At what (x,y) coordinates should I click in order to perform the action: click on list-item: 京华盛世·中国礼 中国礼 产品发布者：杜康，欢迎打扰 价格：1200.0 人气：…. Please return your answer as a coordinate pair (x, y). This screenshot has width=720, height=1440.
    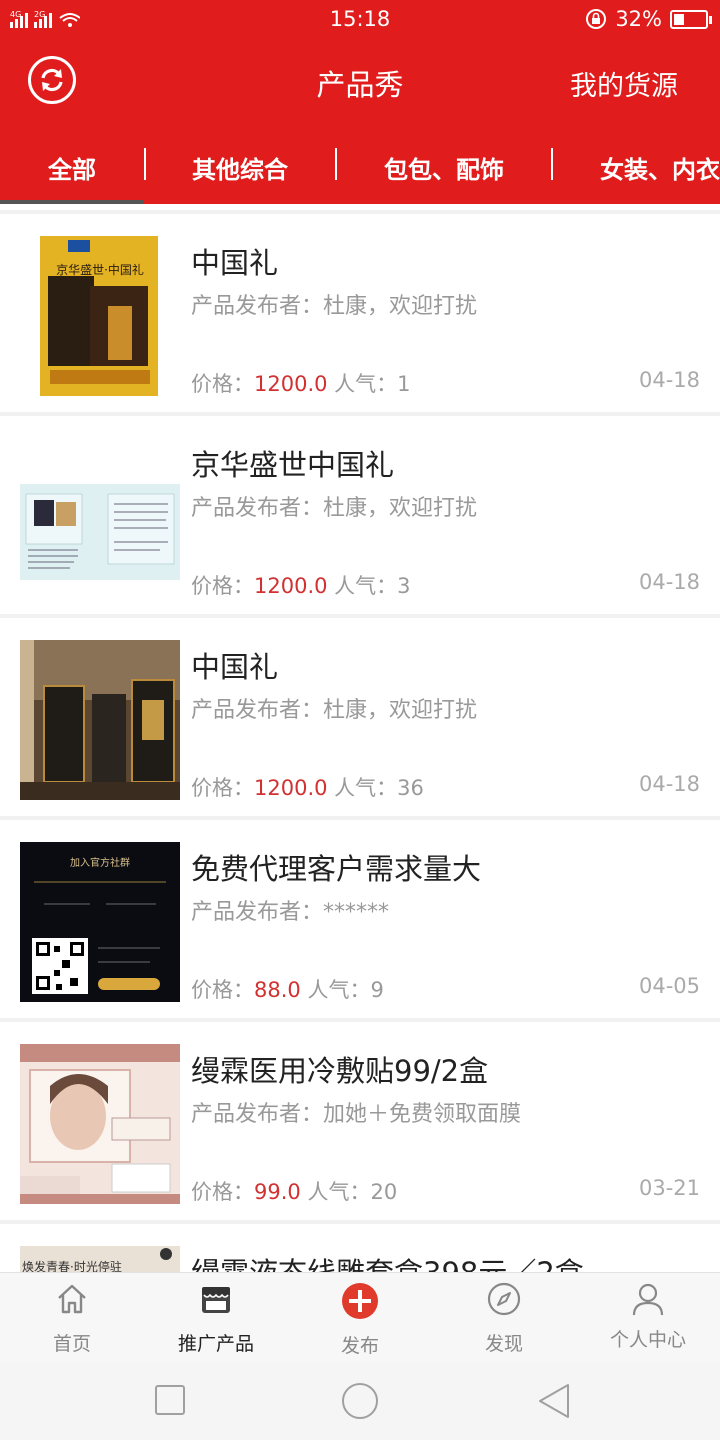
    Looking at the image, I should click on (360, 313).